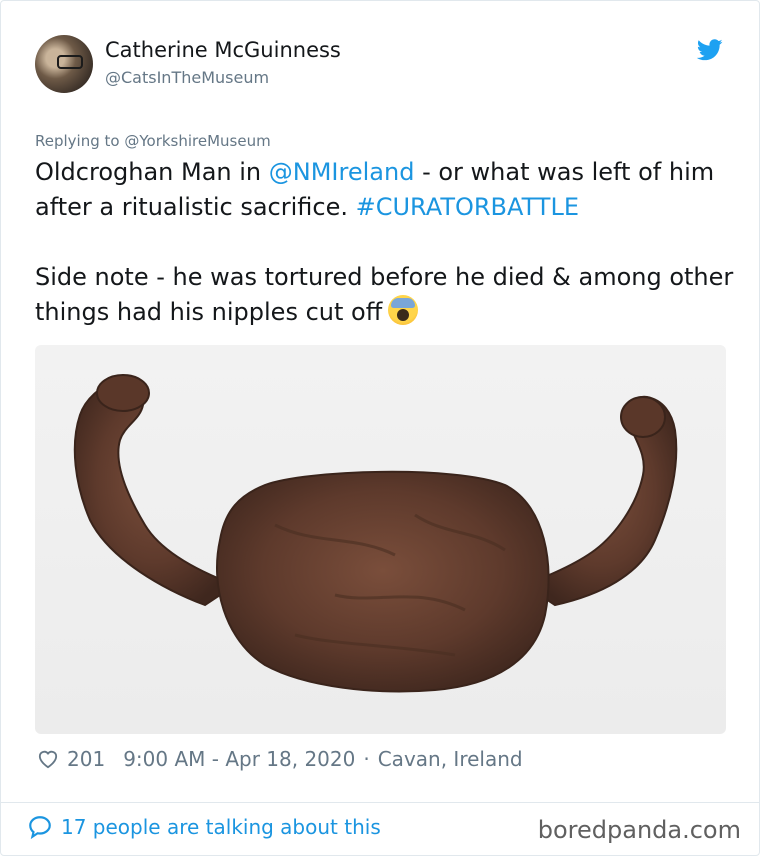 The height and width of the screenshot is (856, 760). I want to click on talking-link: 17 people are talking about this, so click(204, 827).